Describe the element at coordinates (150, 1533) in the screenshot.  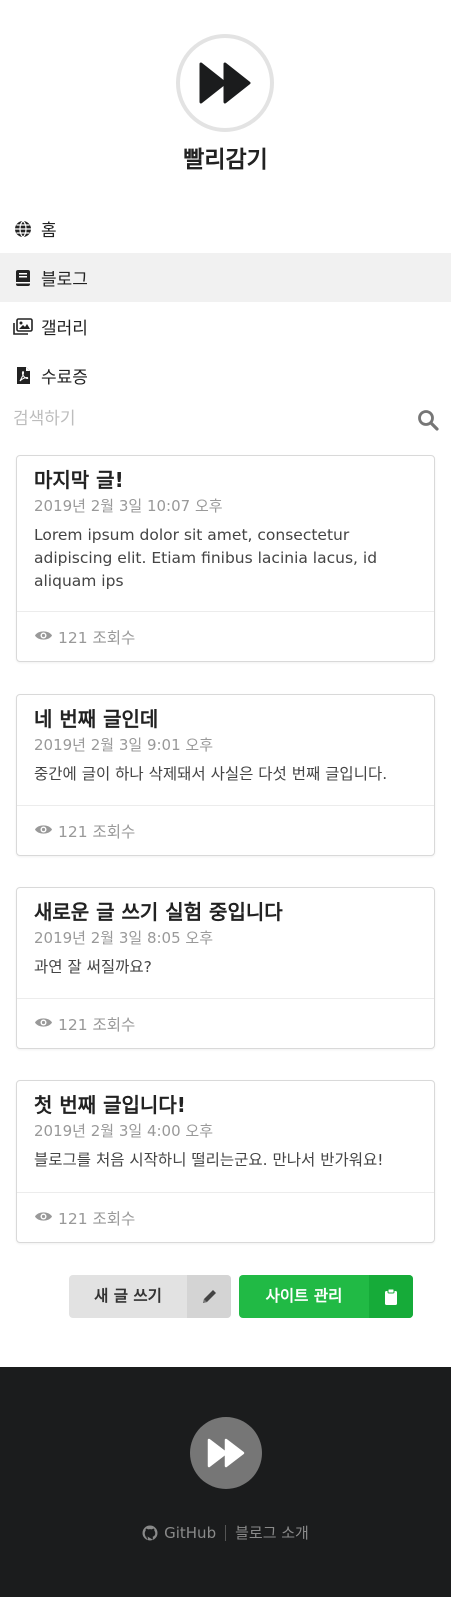
I see `github-icon` at that location.